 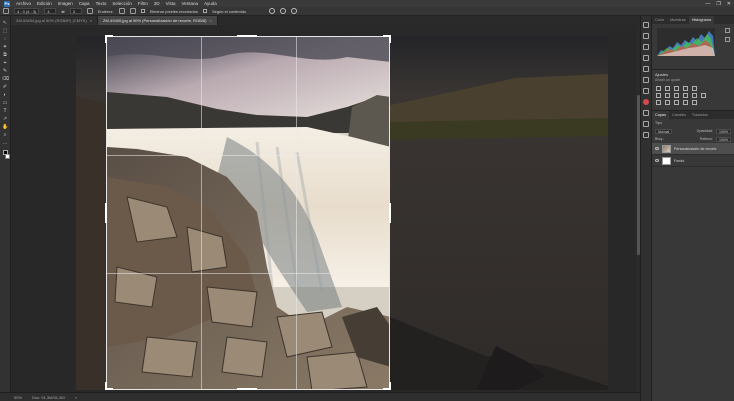 I want to click on crop-handle-top-left, so click(x=106, y=39).